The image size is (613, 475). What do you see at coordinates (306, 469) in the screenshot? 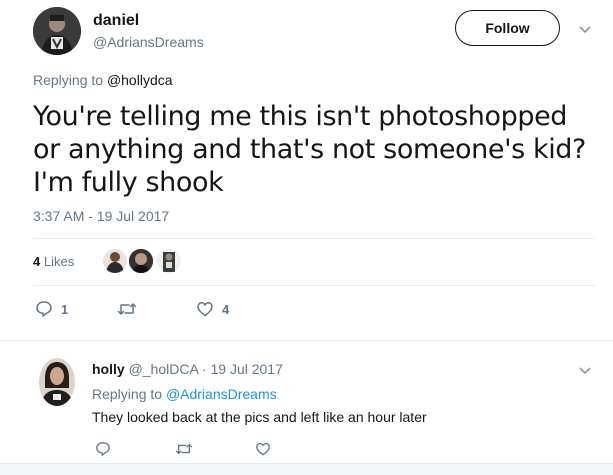
I see `bottom-divider` at bounding box center [306, 469].